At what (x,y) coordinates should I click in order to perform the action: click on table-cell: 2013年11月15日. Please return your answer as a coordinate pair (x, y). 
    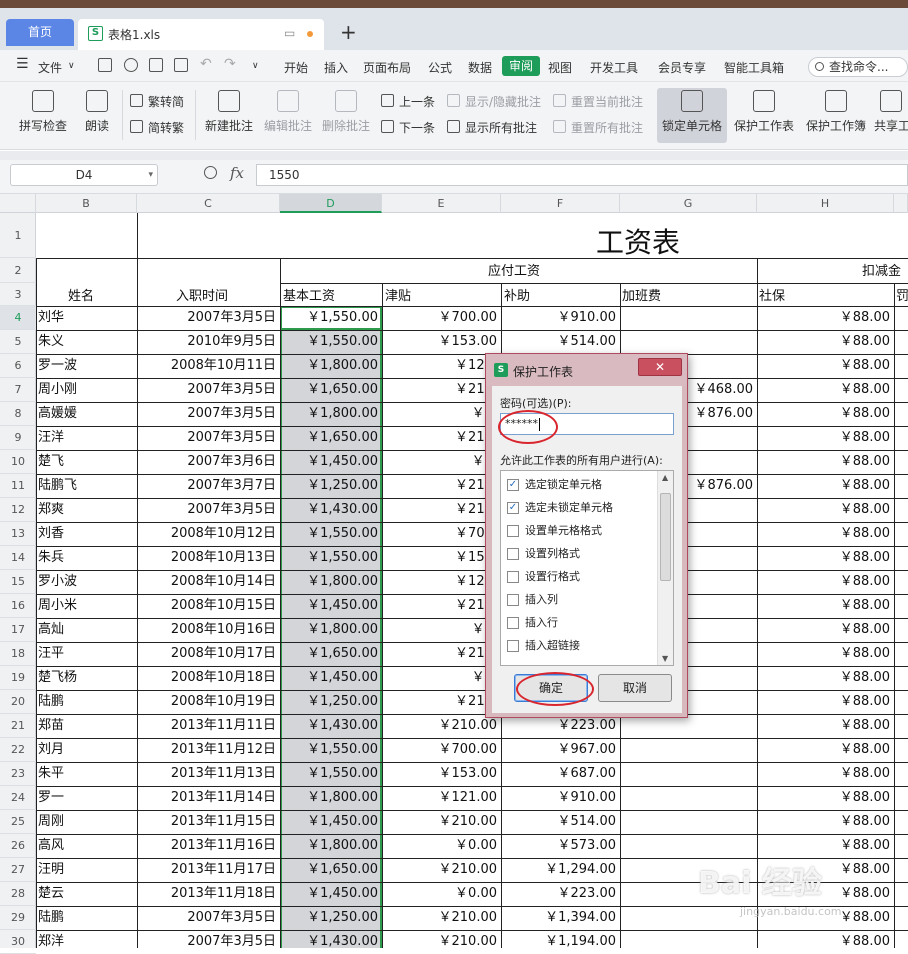
    Looking at the image, I should click on (208, 822).